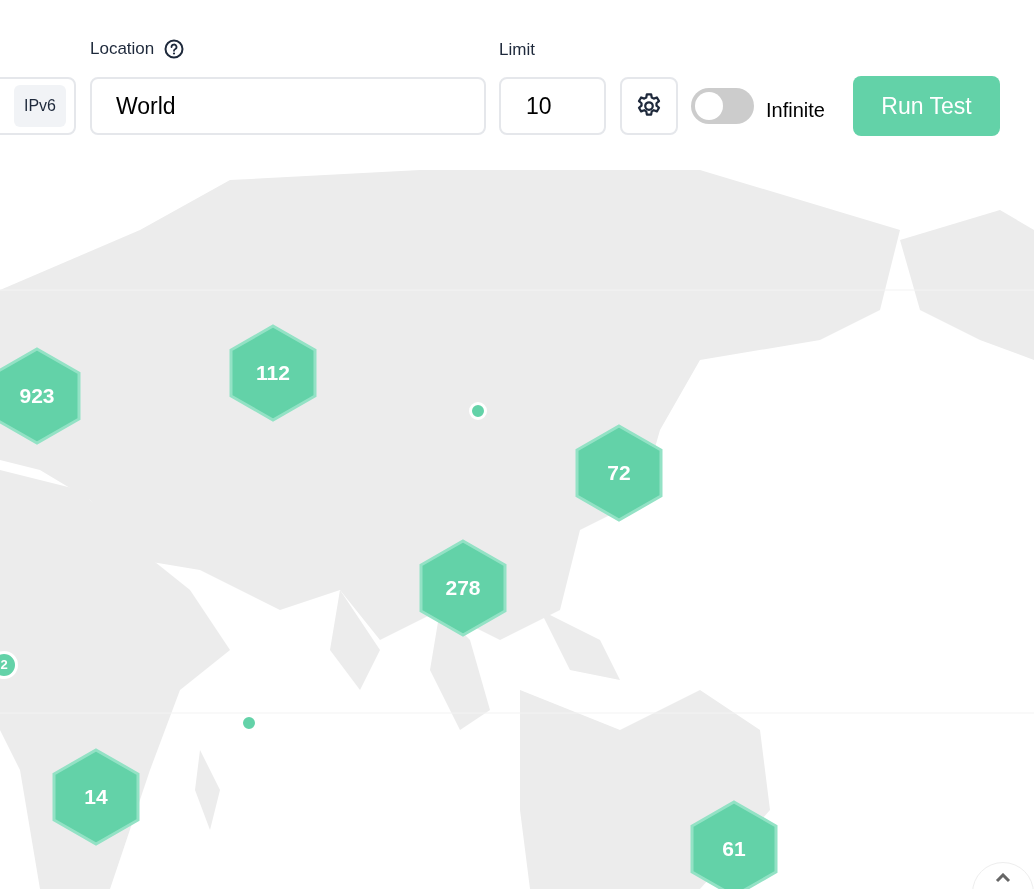 The image size is (1034, 889). What do you see at coordinates (517, 50) in the screenshot?
I see `limit-label: Limit` at bounding box center [517, 50].